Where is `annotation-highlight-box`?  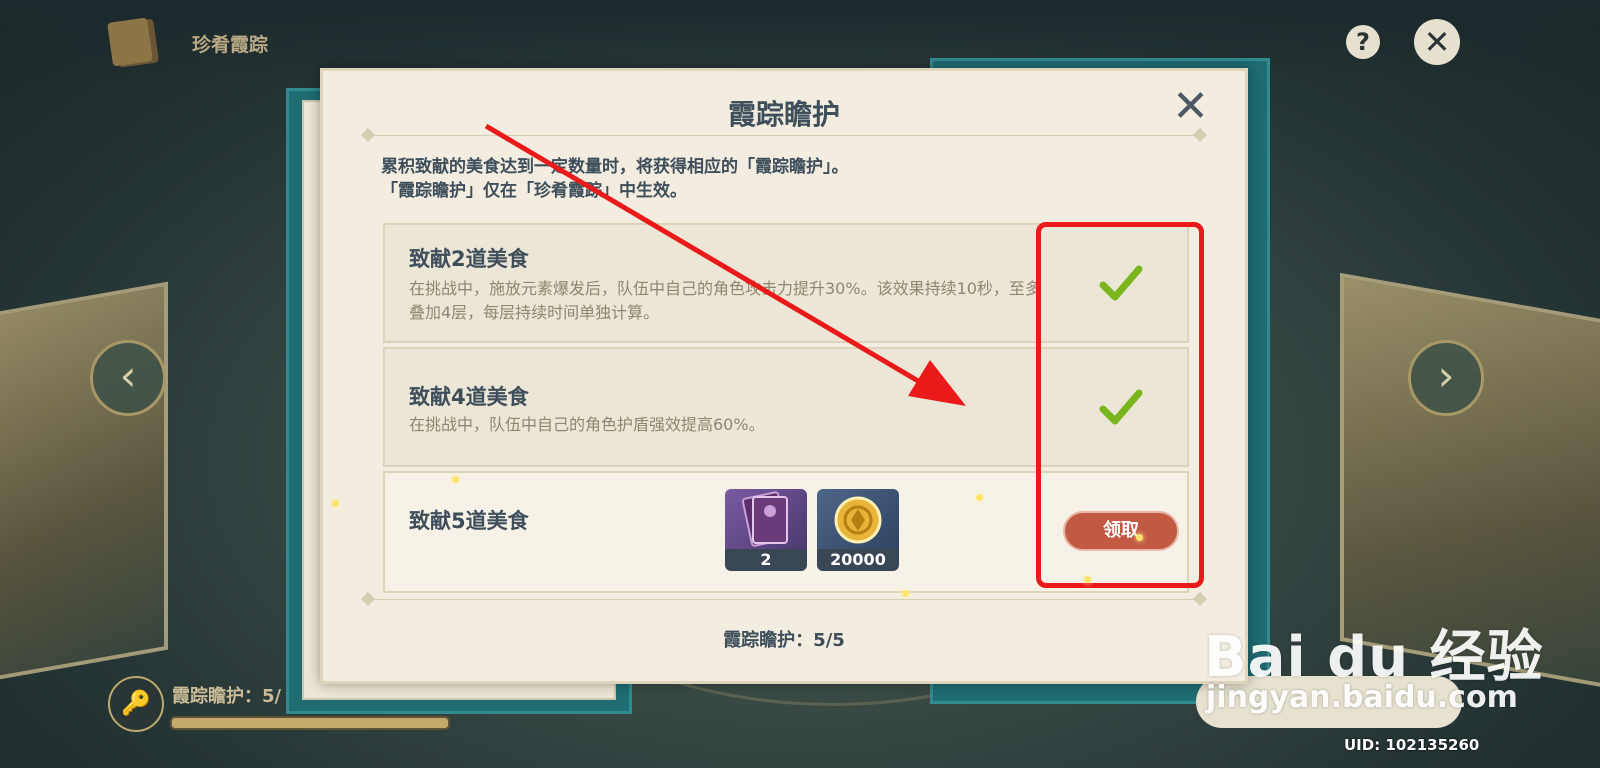
annotation-highlight-box is located at coordinates (1120, 405).